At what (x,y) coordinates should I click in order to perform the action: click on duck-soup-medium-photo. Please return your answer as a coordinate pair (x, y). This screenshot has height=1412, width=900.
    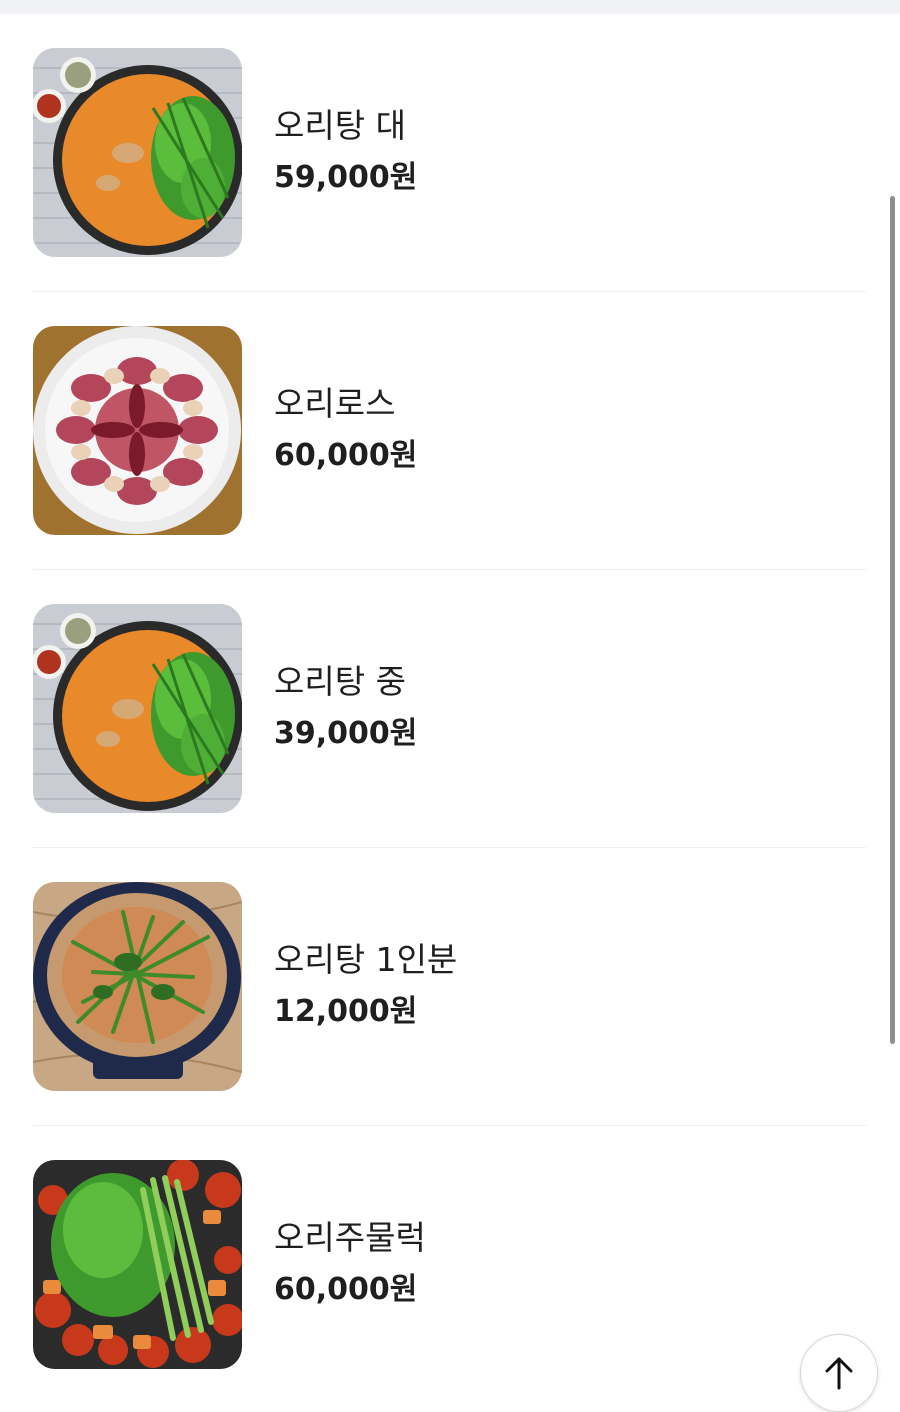
    Looking at the image, I should click on (137, 708).